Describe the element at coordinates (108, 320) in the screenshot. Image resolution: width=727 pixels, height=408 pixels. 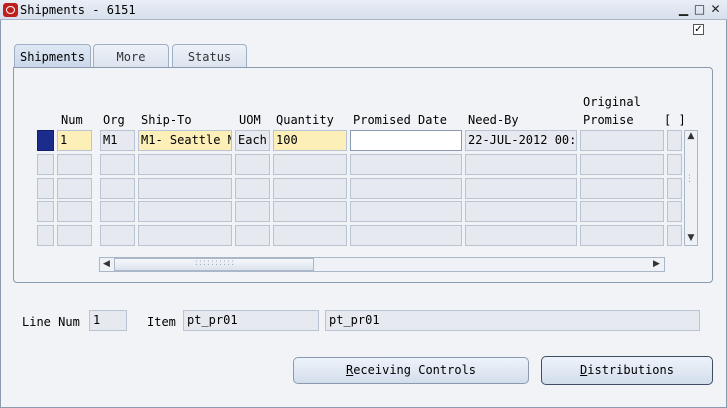
I see `line-num-field: 1` at that location.